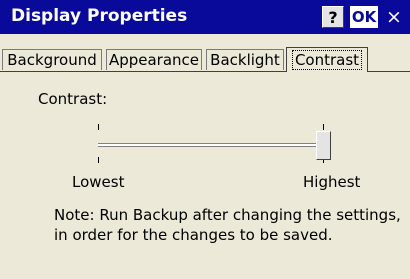 This screenshot has width=410, height=279. Describe the element at coordinates (205, 53) in the screenshot. I see `tab-strip: Background Appearance Backlight Contrast` at that location.